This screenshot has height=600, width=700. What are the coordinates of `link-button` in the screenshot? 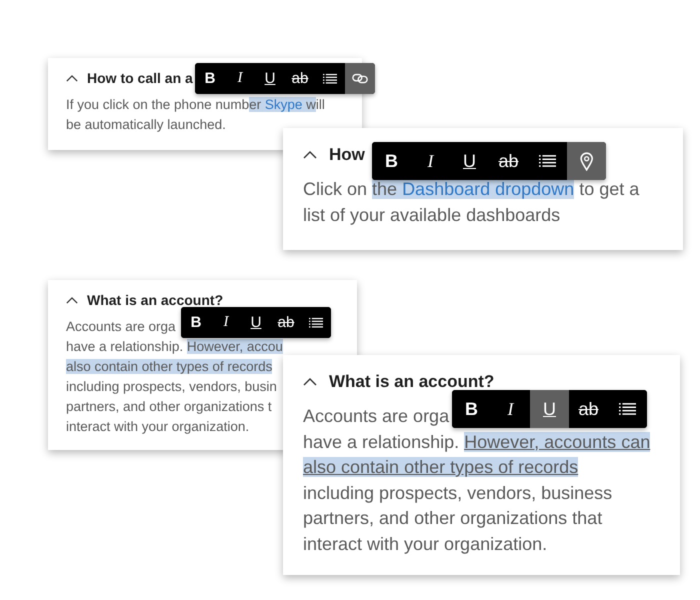 It's located at (360, 78).